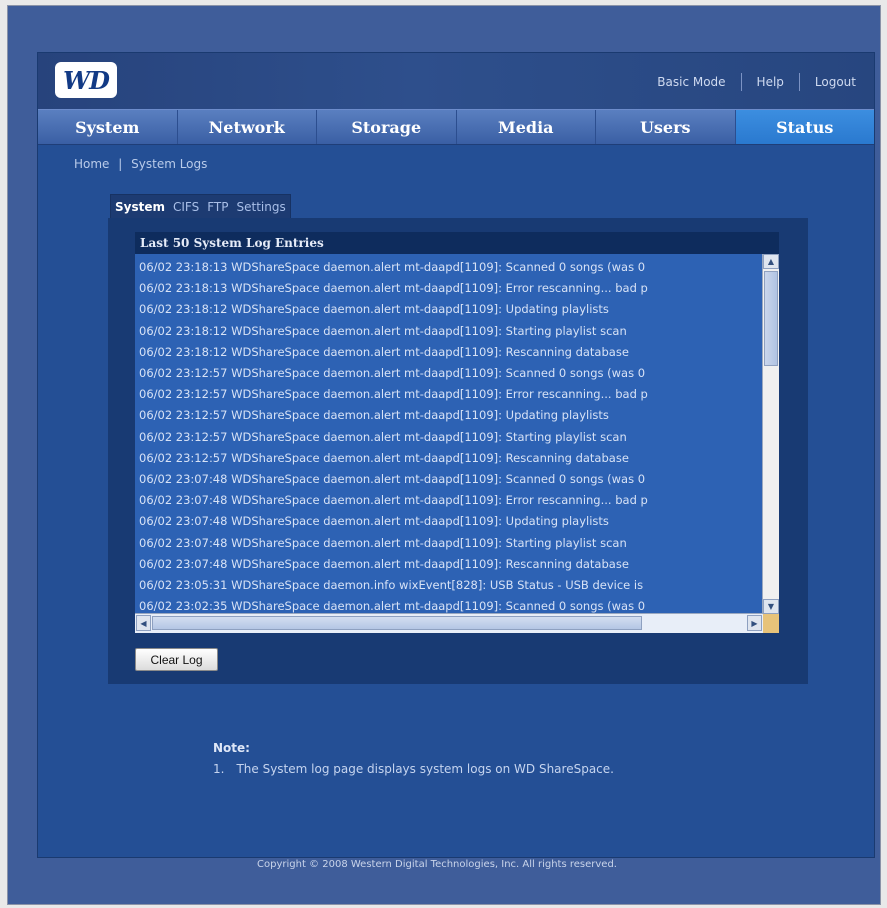  What do you see at coordinates (186, 207) in the screenshot?
I see `tab-cifs: CIFS` at bounding box center [186, 207].